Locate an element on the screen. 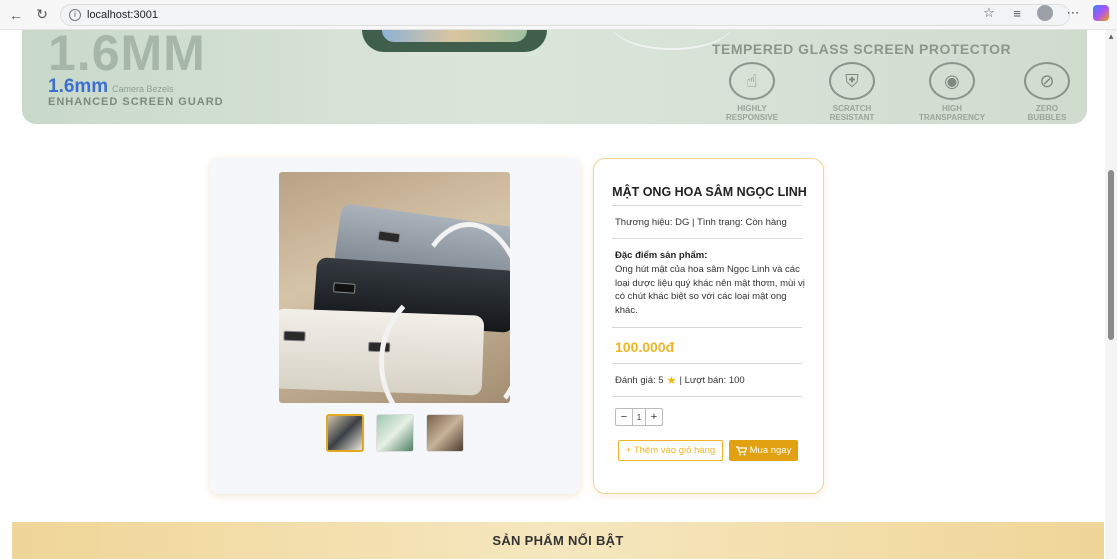 The image size is (1117, 559). rating-prefix: Đánh giá: 5 is located at coordinates (639, 380).